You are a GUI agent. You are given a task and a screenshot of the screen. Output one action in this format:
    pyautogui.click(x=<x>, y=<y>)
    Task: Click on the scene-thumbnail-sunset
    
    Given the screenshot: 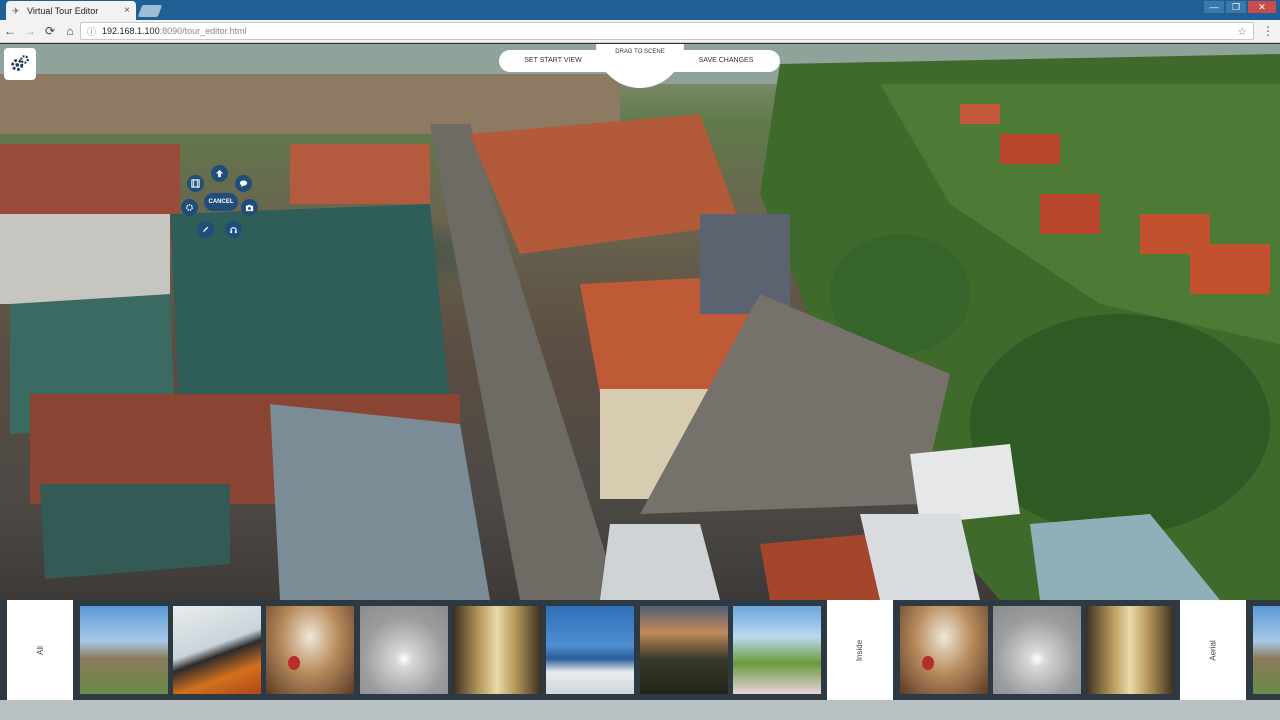 What is the action you would take?
    pyautogui.click(x=684, y=650)
    